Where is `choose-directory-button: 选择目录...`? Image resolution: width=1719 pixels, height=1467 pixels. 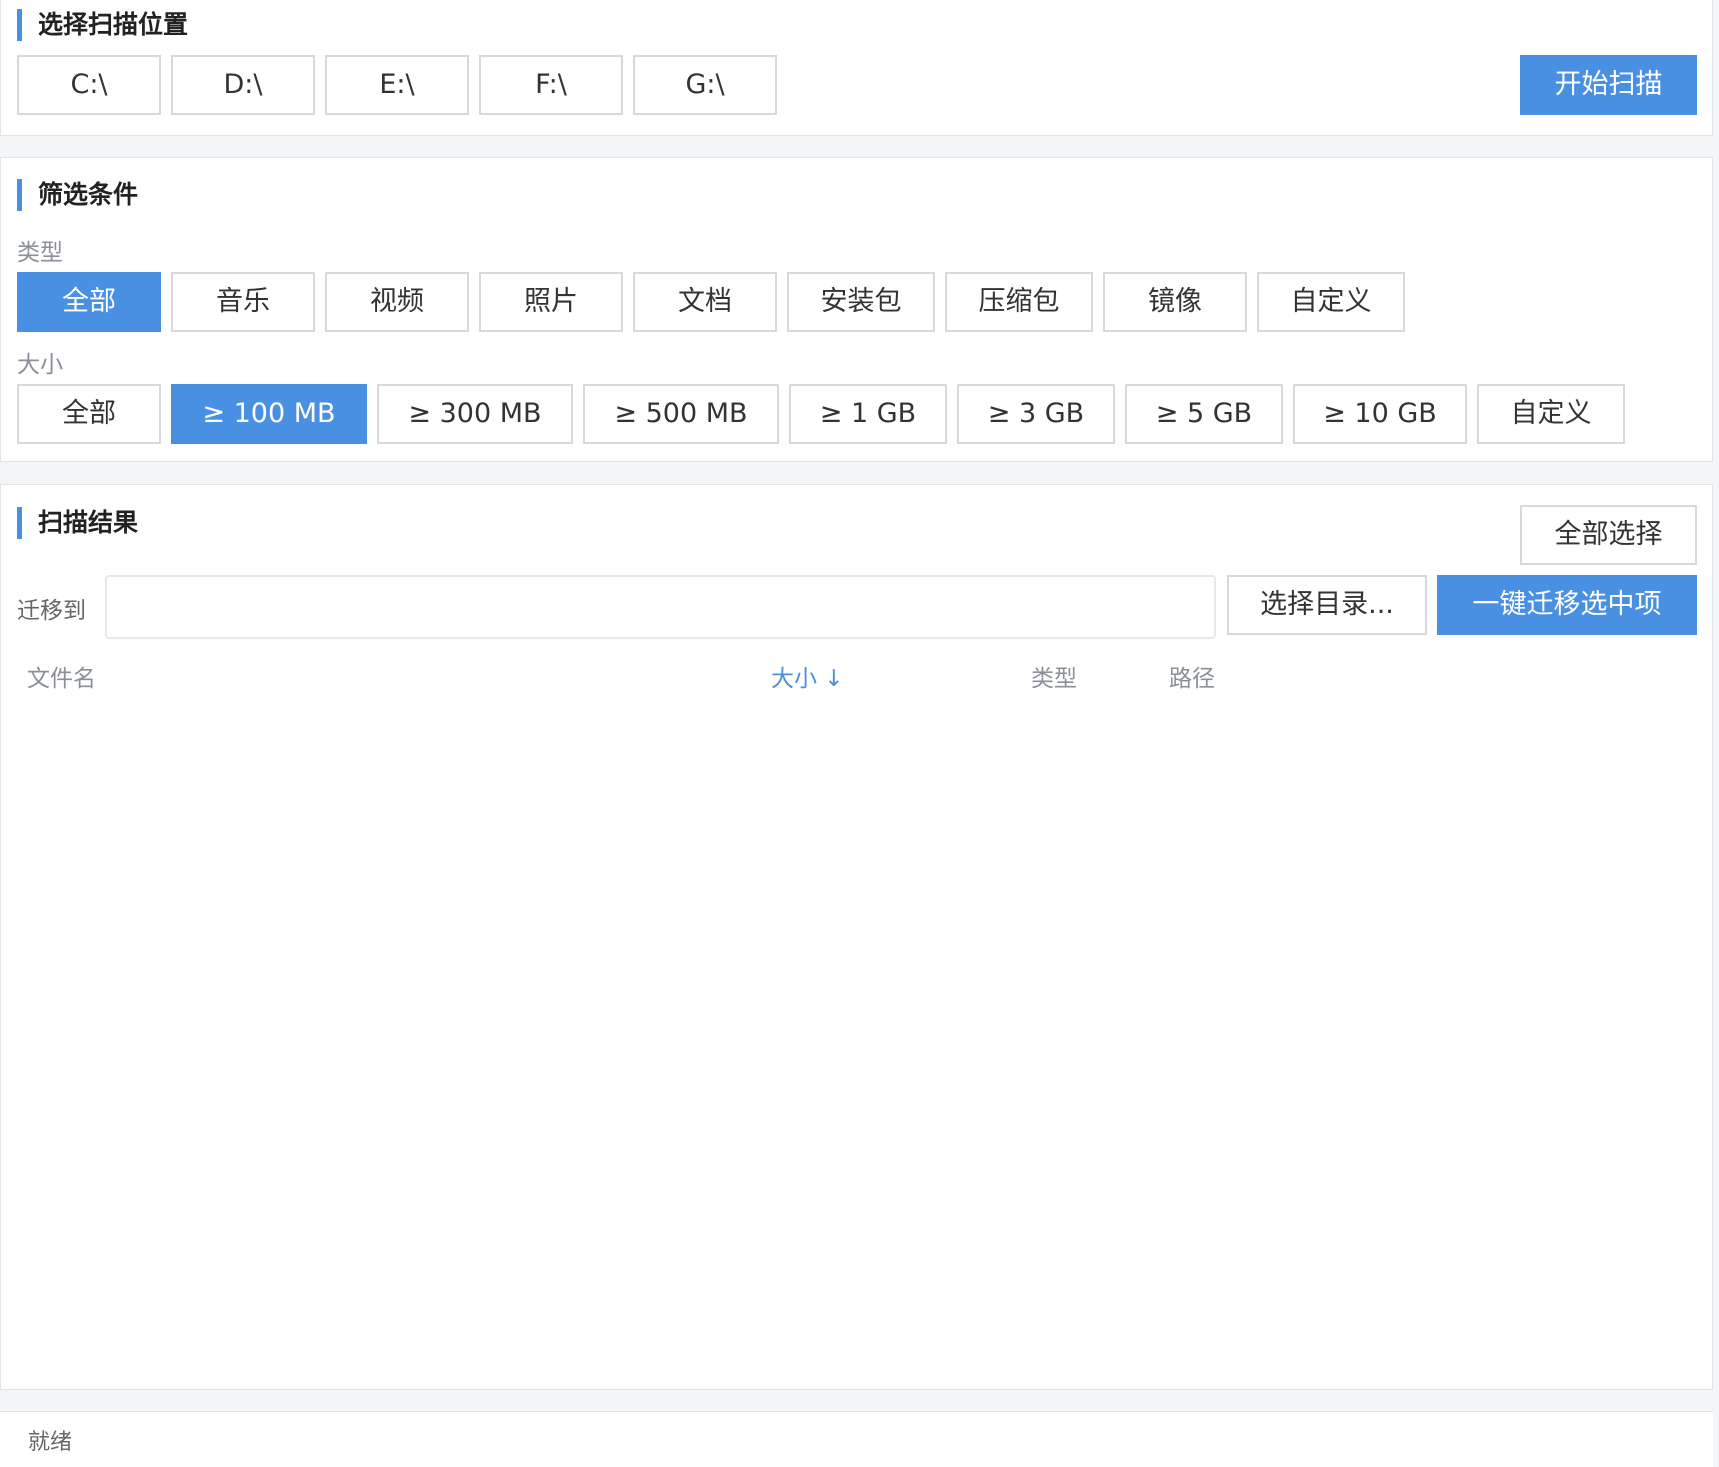
choose-directory-button: 选择目录... is located at coordinates (1327, 605).